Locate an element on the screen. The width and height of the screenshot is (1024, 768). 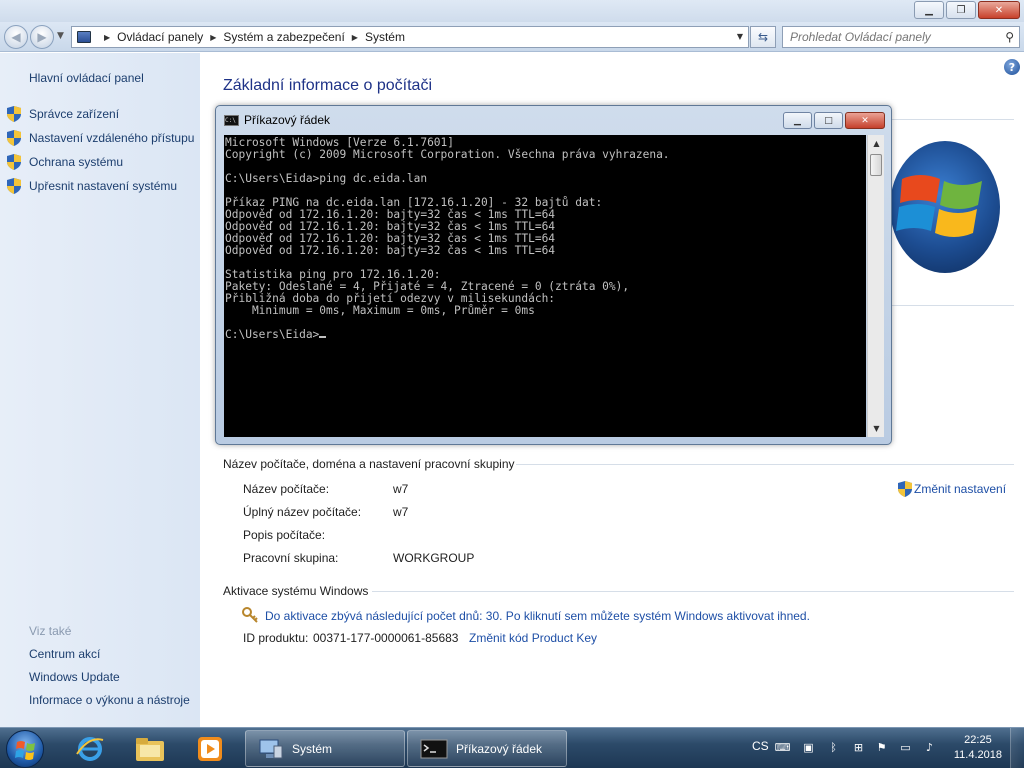
cmd-minimize-button: ▁ is located at coordinates (797, 120).